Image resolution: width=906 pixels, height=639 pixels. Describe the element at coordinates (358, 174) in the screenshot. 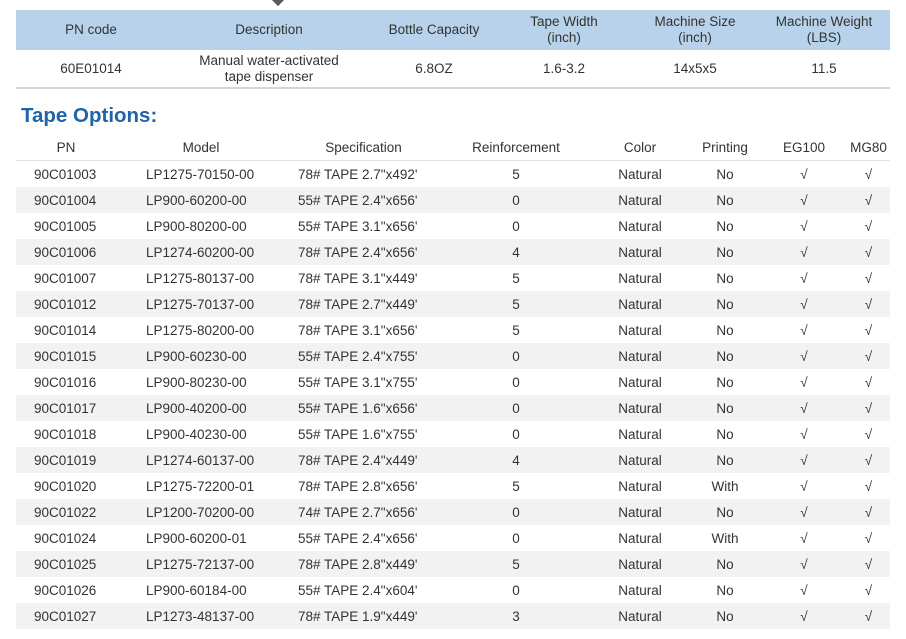

I see `cell-specification: 78# TAPE 2.7"x492'` at that location.